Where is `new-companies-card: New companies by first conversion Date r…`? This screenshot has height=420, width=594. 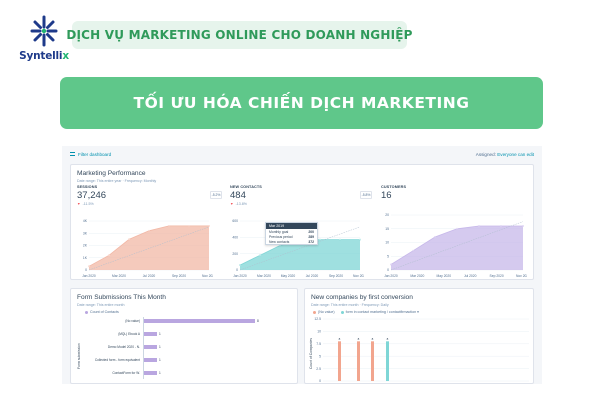 new-companies-card: New companies by first conversion Date r… is located at coordinates (419, 336).